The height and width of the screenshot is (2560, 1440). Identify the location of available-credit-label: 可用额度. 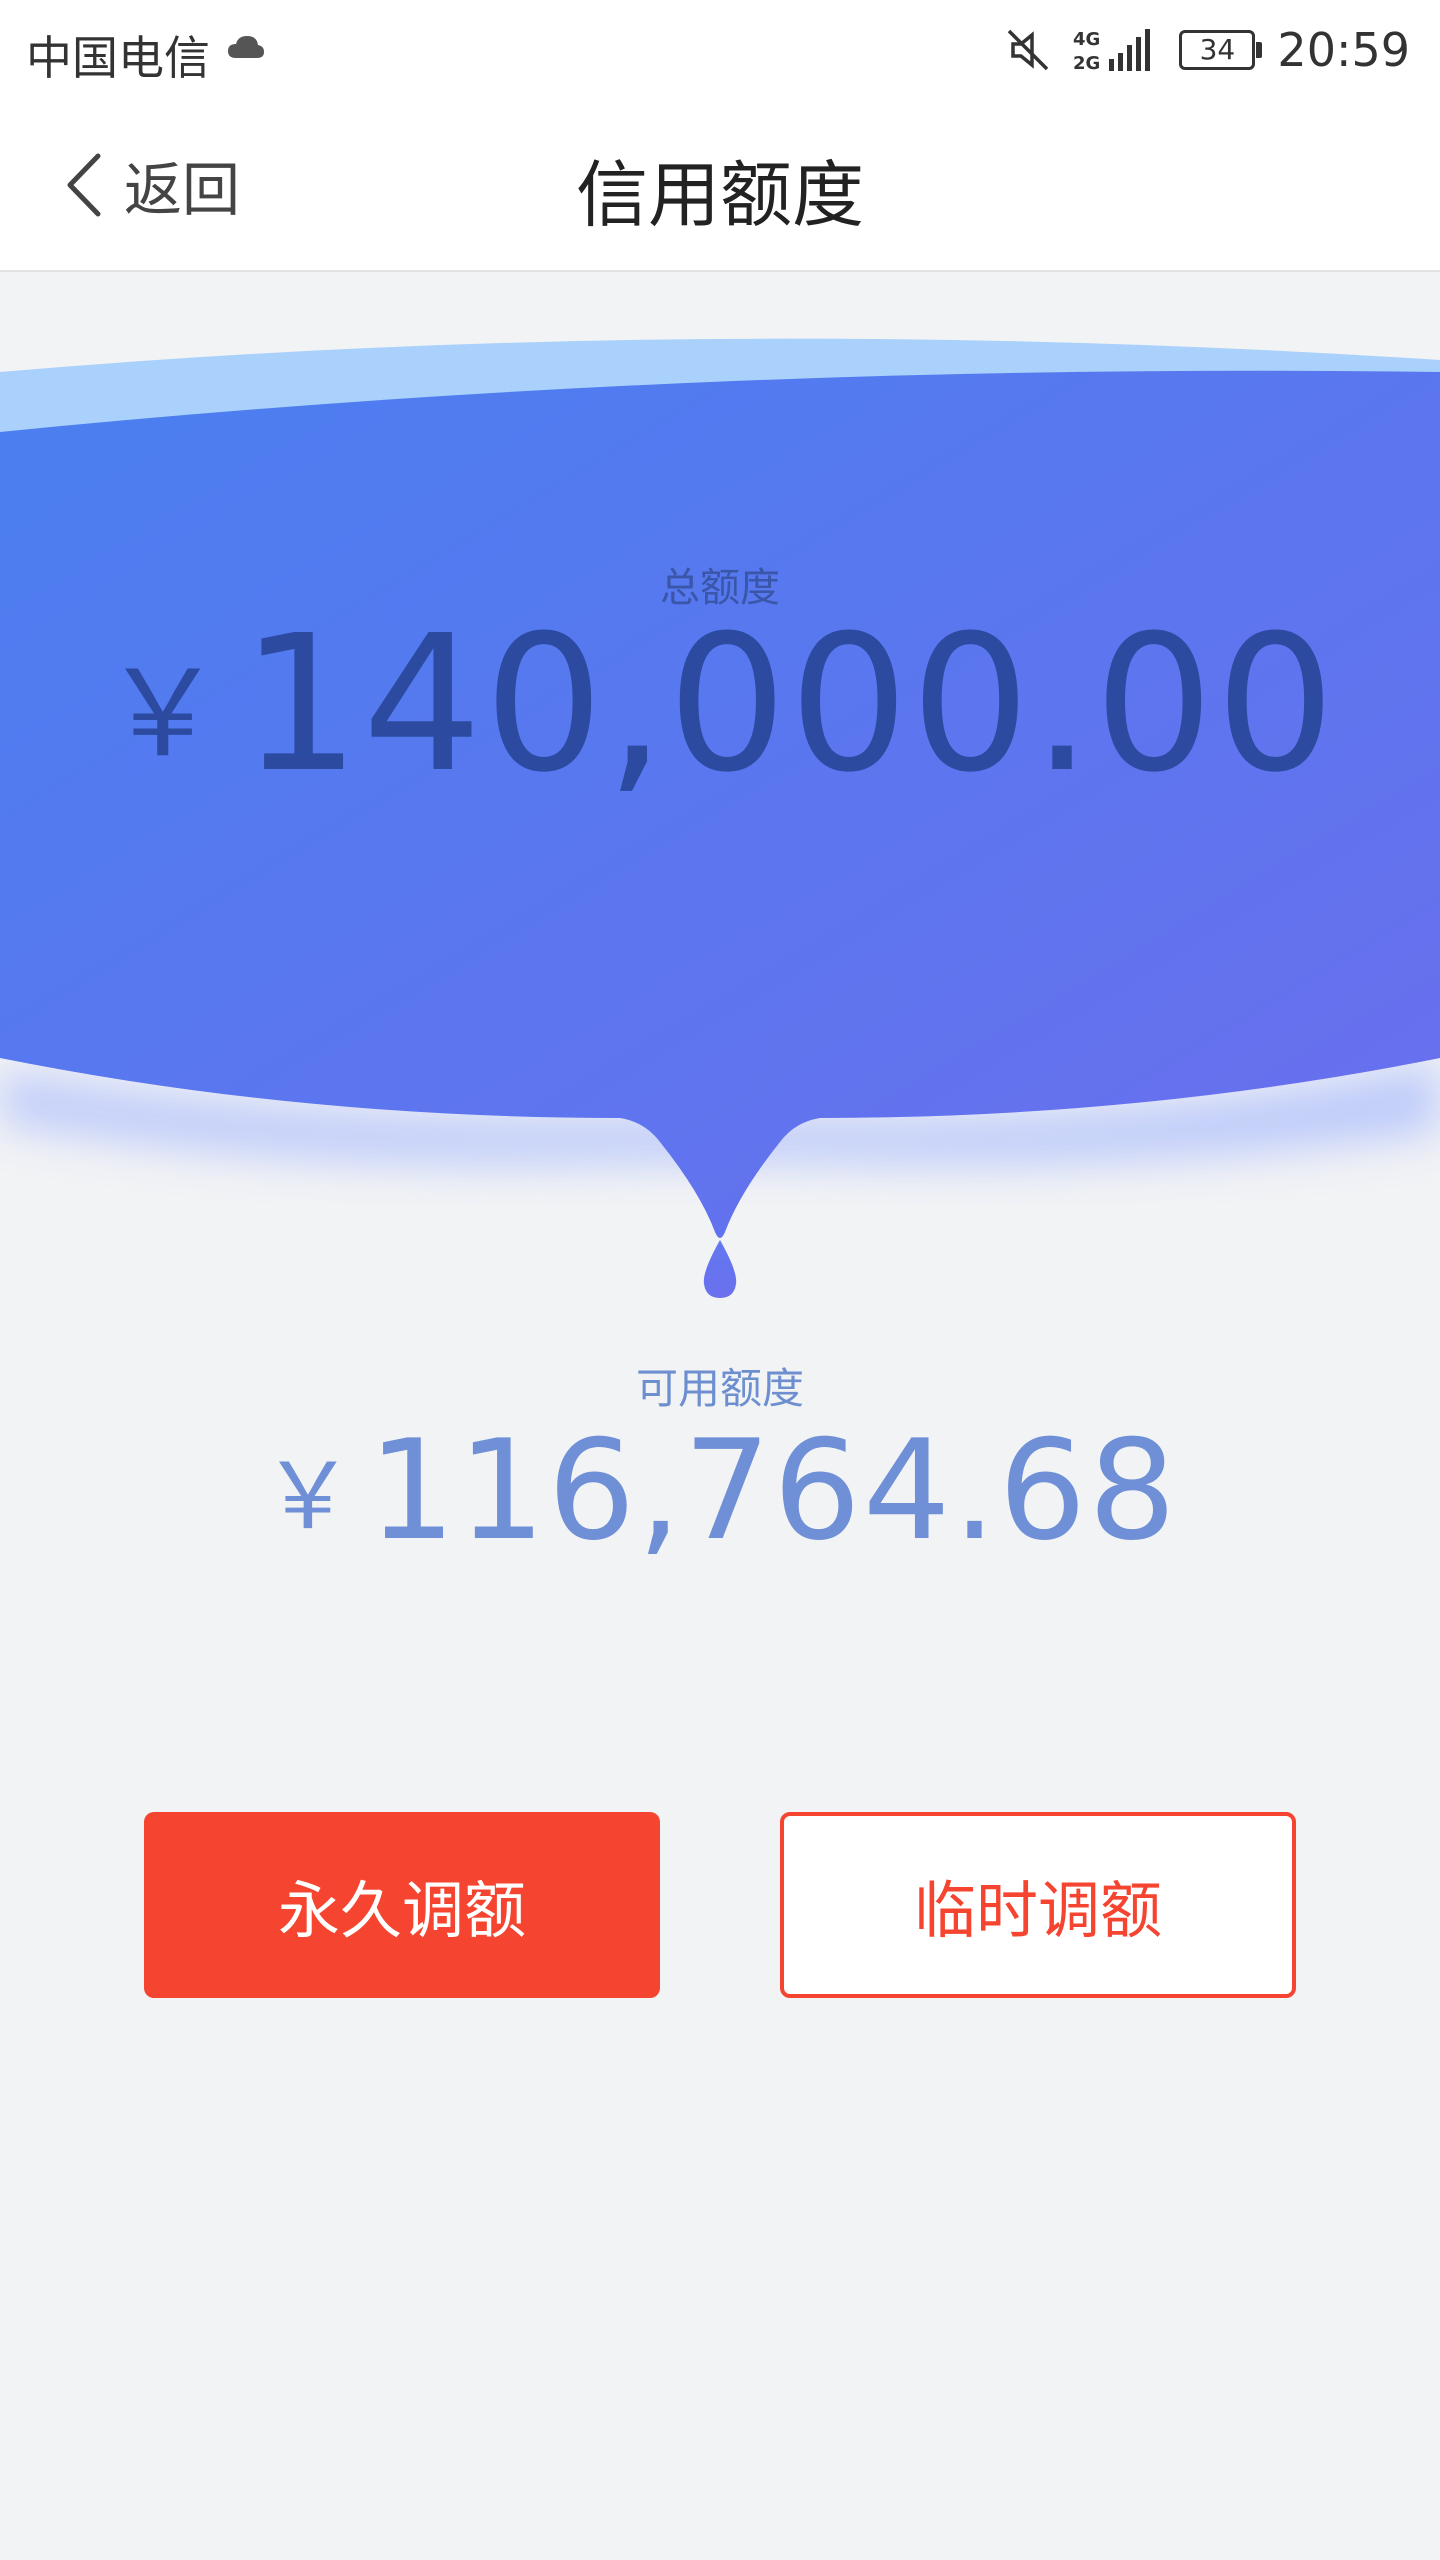
(719, 1388).